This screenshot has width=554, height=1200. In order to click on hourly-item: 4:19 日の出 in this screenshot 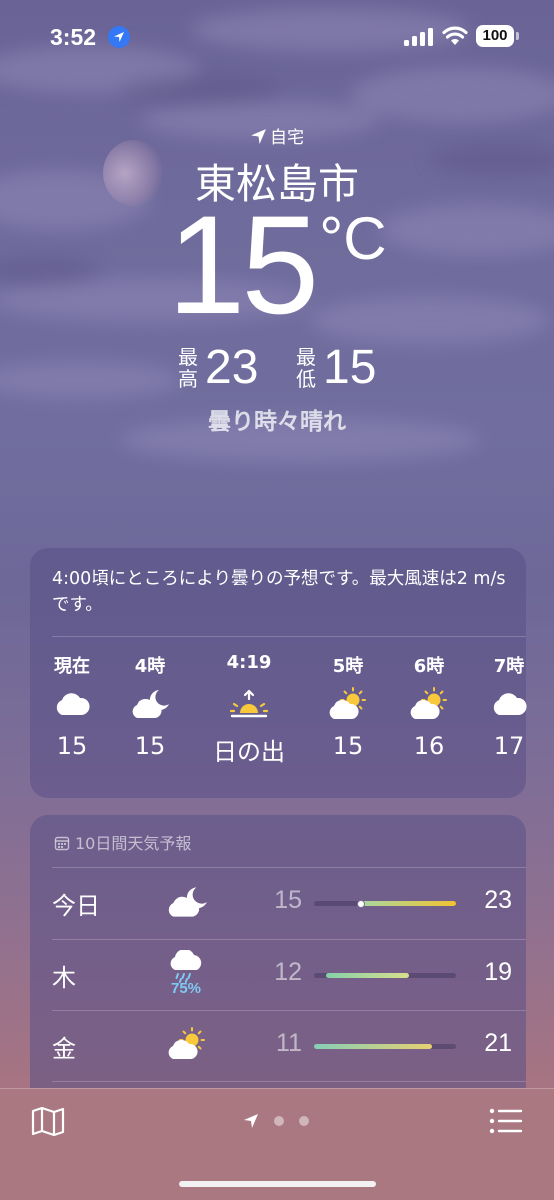, I will do `click(249, 709)`.